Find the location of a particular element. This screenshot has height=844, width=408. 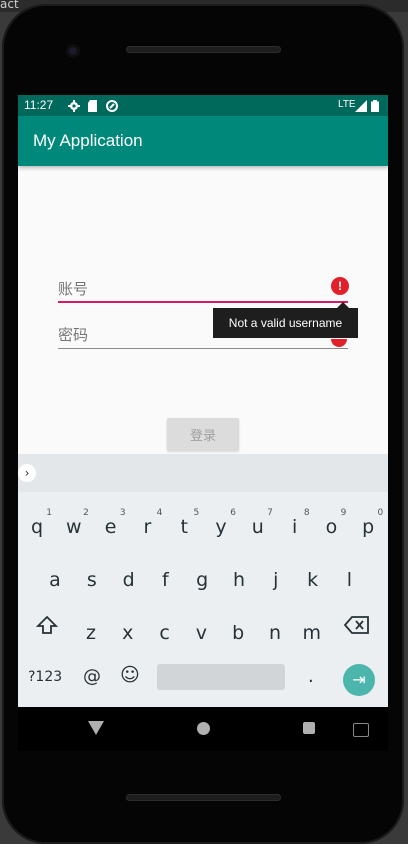

key-label: z is located at coordinates (91, 633).